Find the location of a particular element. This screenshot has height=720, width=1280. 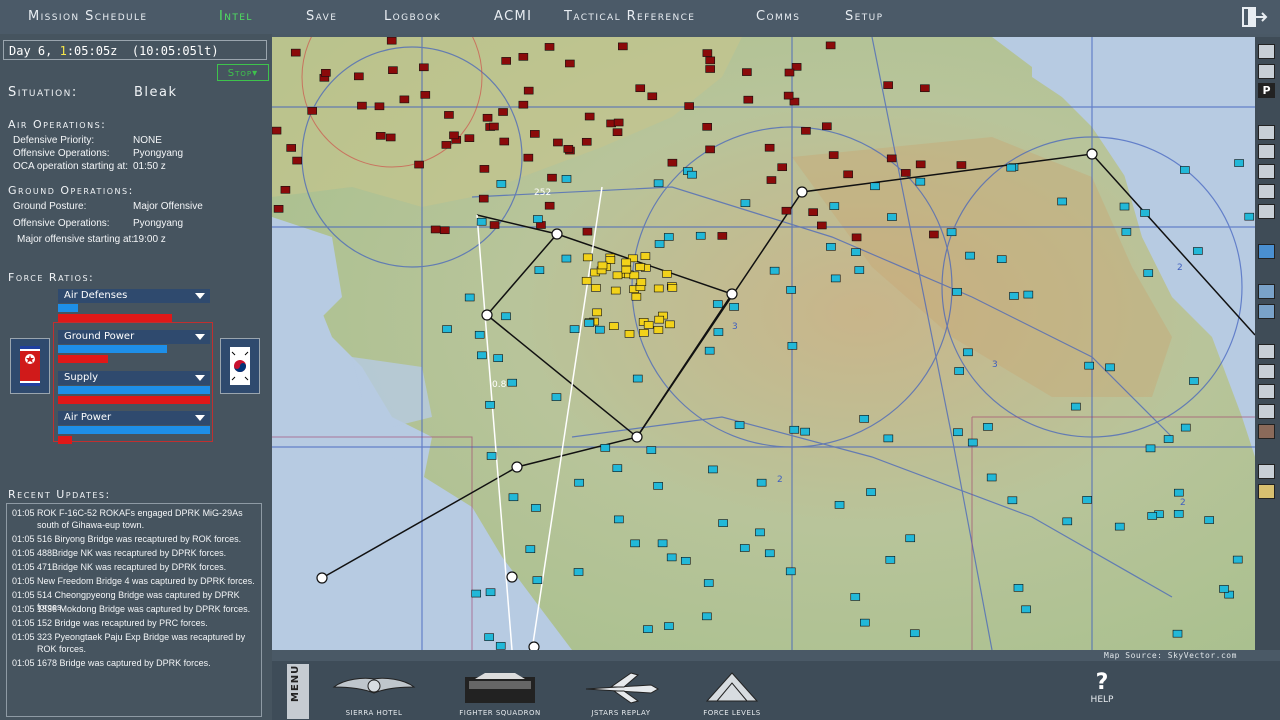

clock-speed-dropdown: Stop▾ is located at coordinates (243, 72).